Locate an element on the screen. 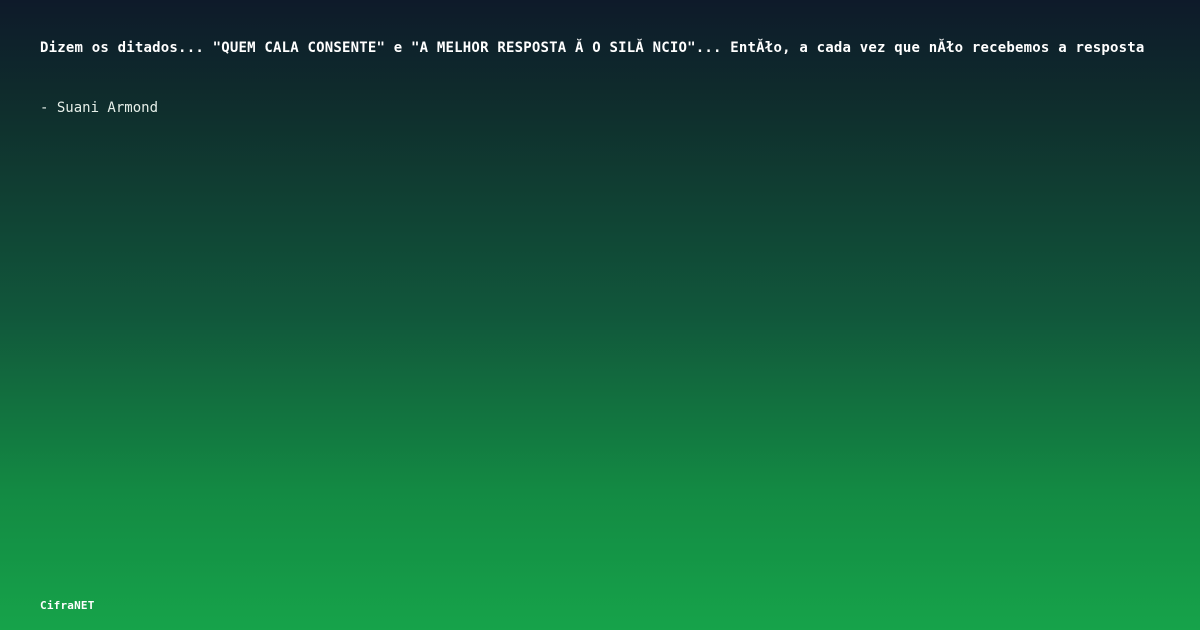  quote-author: - Suani Armond is located at coordinates (99, 108).